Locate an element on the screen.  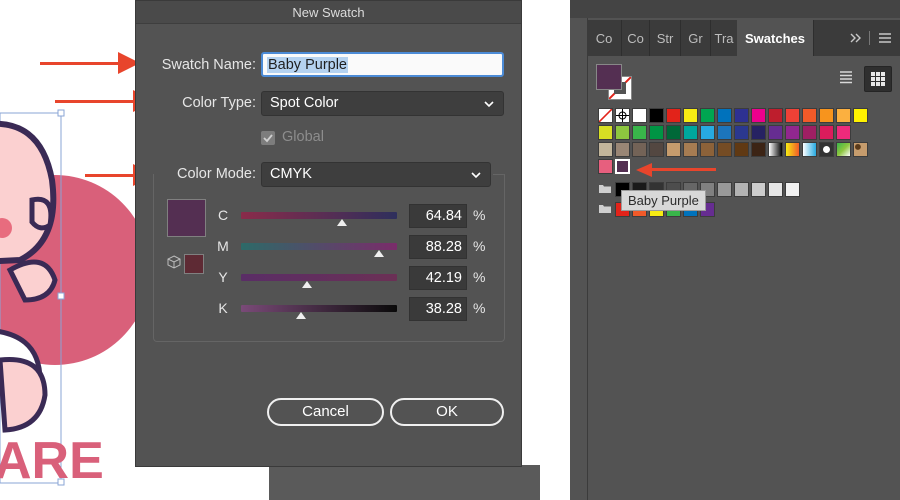
swatch-name-input: Baby Purple is located at coordinates (382, 64).